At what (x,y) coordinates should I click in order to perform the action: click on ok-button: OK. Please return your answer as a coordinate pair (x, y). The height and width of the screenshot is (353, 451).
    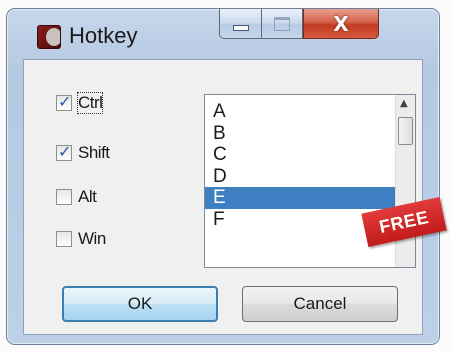
    Looking at the image, I should click on (140, 304).